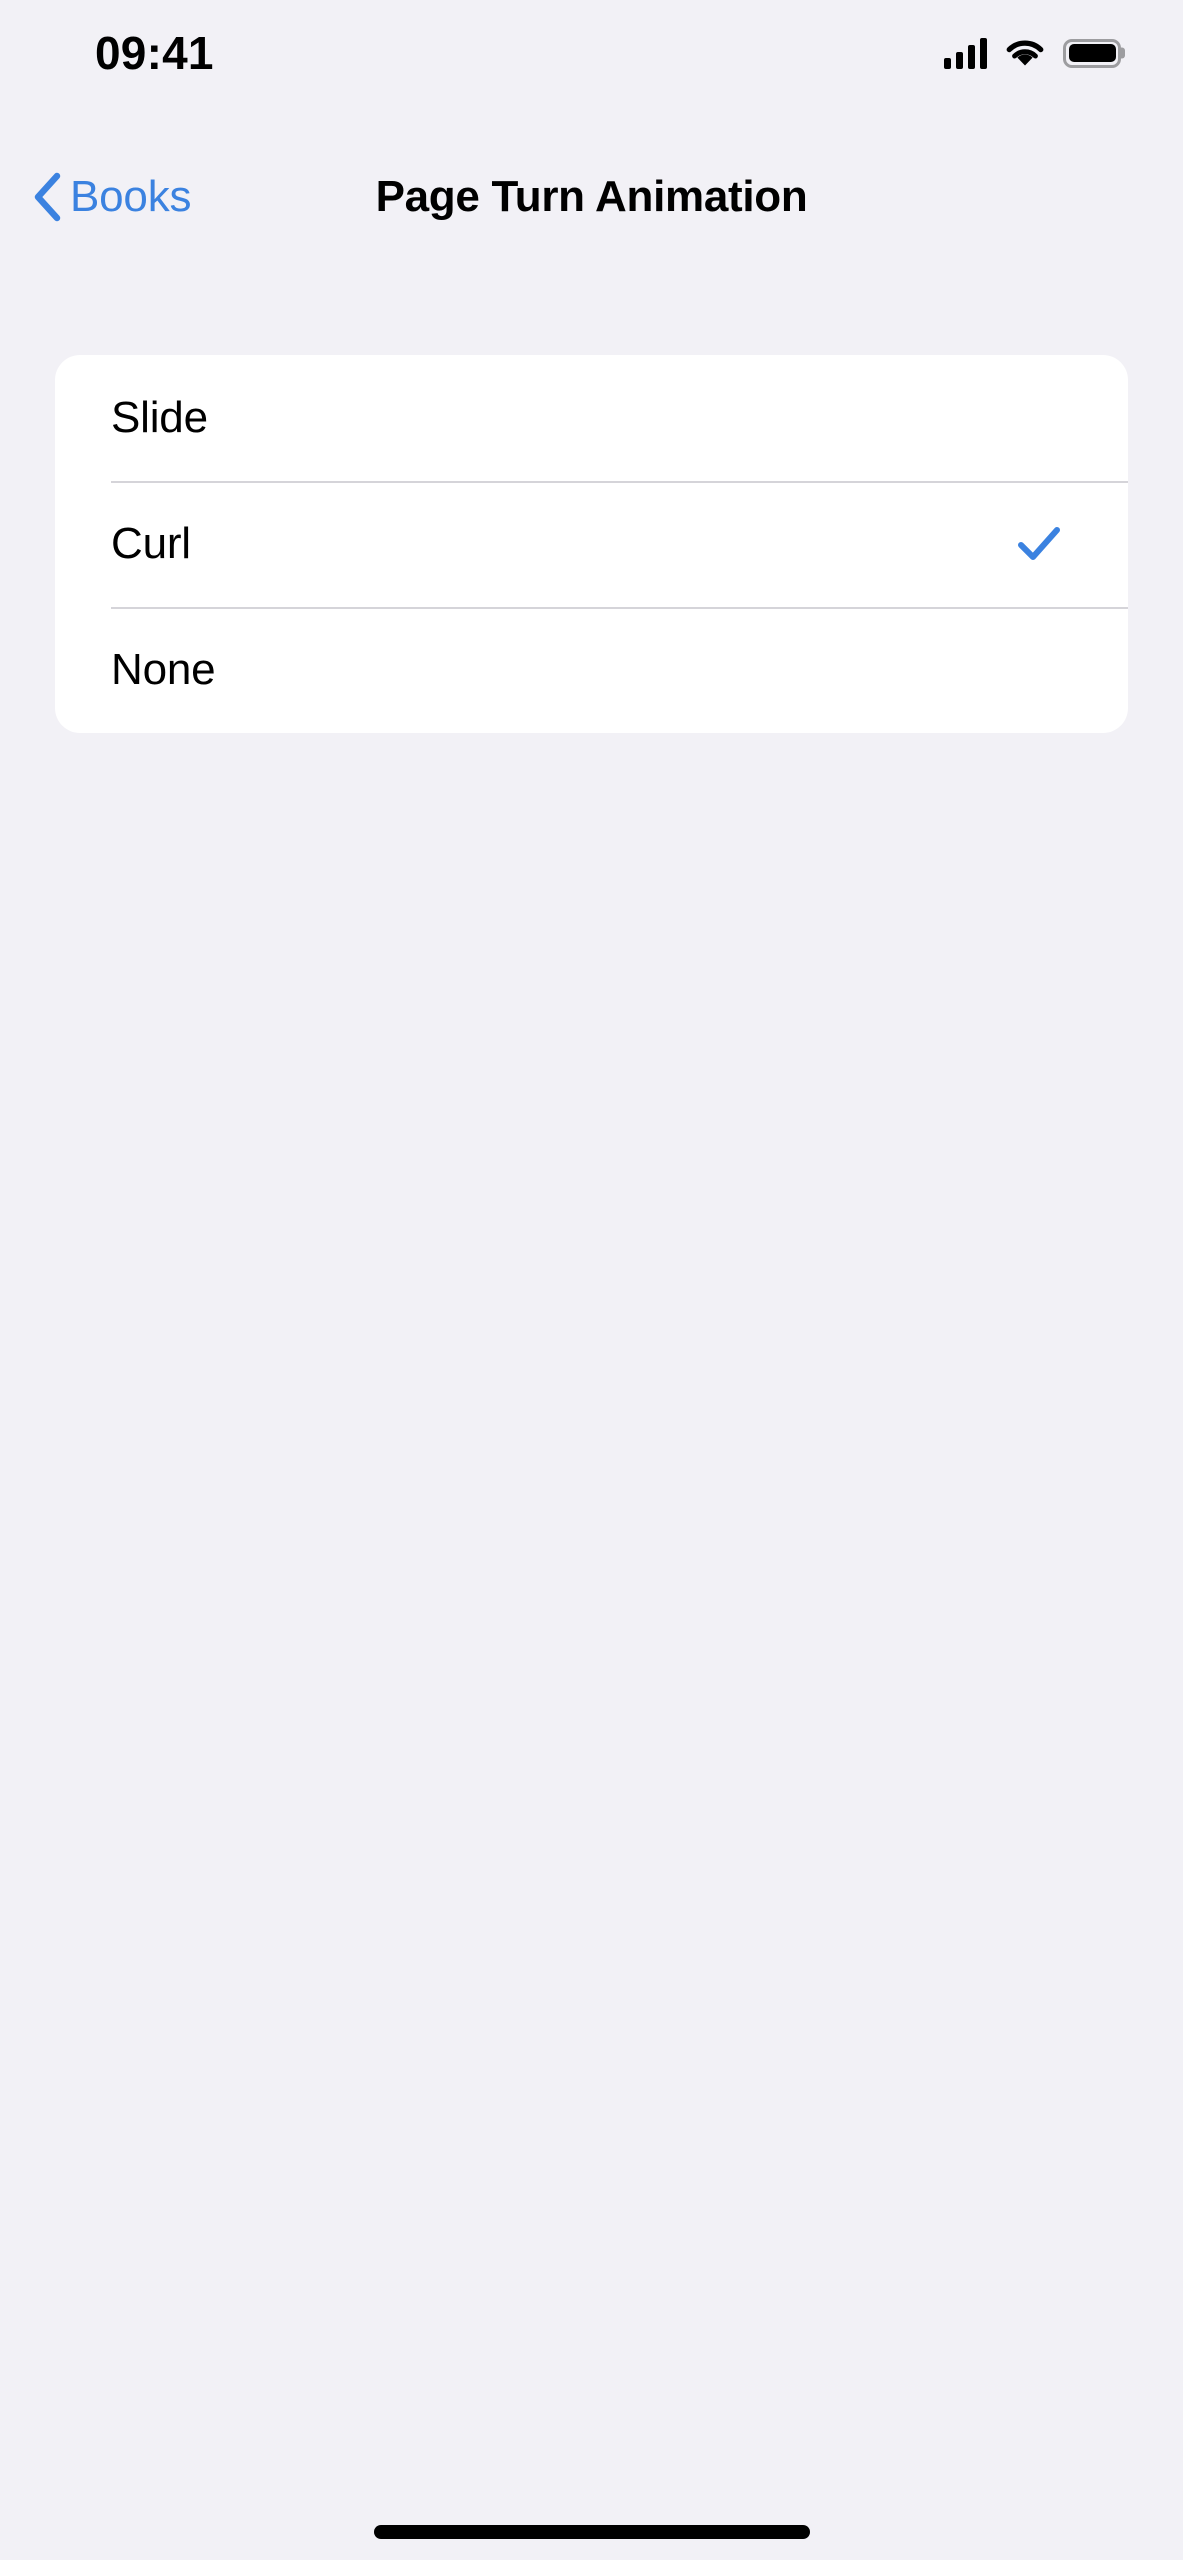 This screenshot has height=2560, width=1183. What do you see at coordinates (591, 50) in the screenshot?
I see `status-bar: 09:41` at bounding box center [591, 50].